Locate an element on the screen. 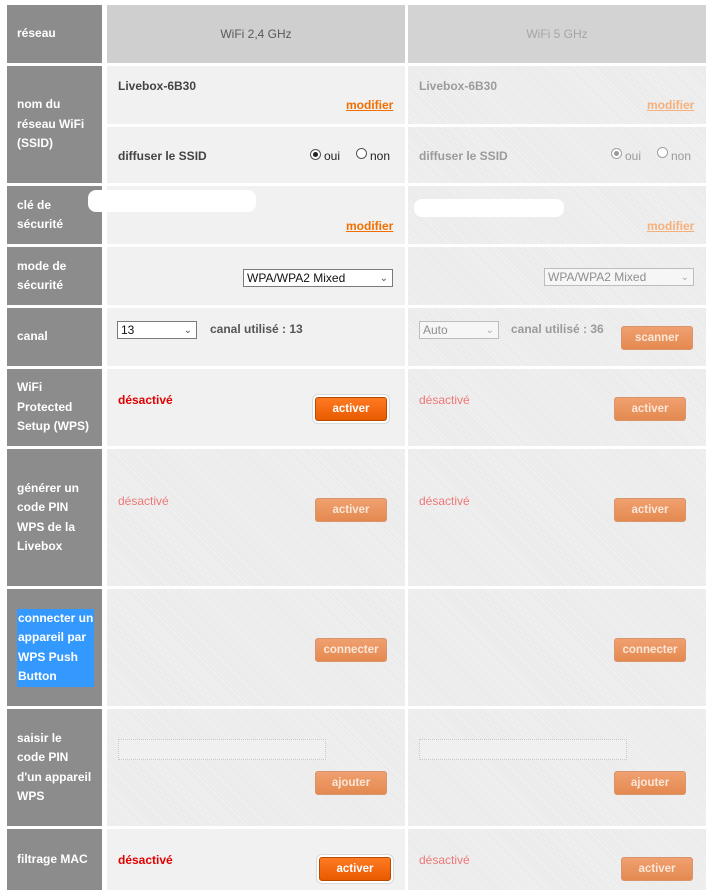  row-label-mac-filter: filtrage MAC is located at coordinates (54, 859).